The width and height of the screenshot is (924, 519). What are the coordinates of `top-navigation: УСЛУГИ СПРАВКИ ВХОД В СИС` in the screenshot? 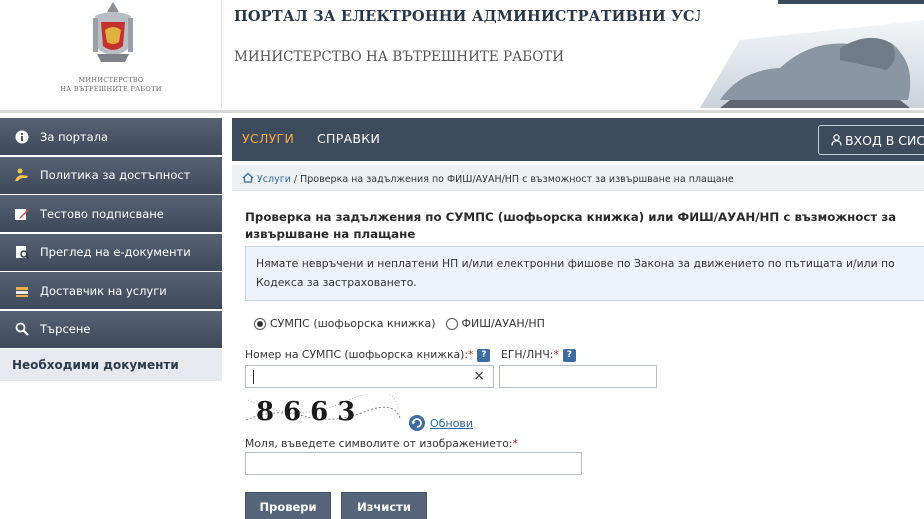 It's located at (578, 139).